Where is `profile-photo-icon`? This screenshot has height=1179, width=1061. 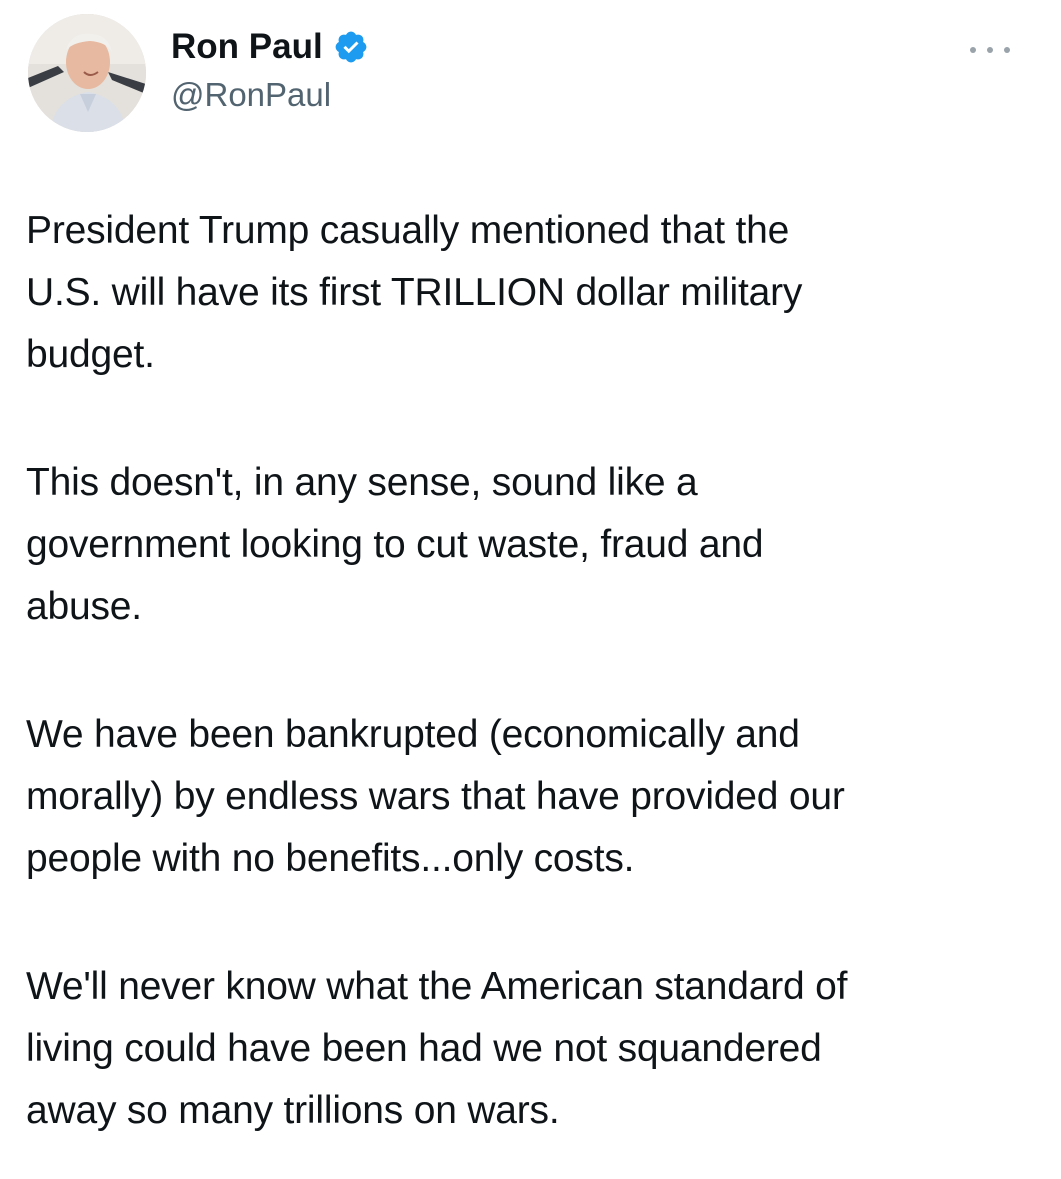
profile-photo-icon is located at coordinates (87, 73).